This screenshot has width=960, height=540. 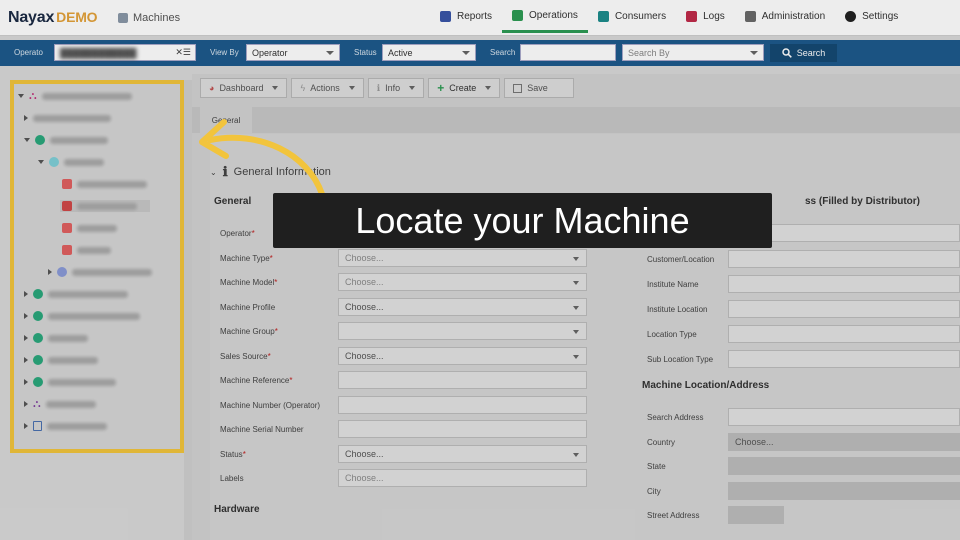 I want to click on field-label: Country, so click(x=661, y=442).